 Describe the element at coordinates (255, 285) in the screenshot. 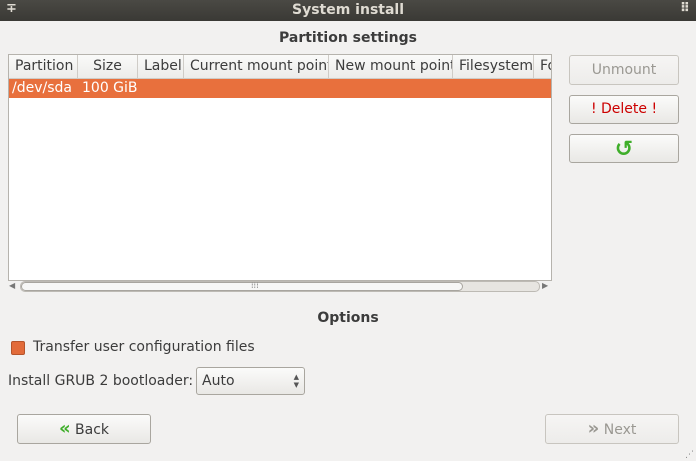

I see `scroll-grip-icon: ⁞⁞⁞` at that location.